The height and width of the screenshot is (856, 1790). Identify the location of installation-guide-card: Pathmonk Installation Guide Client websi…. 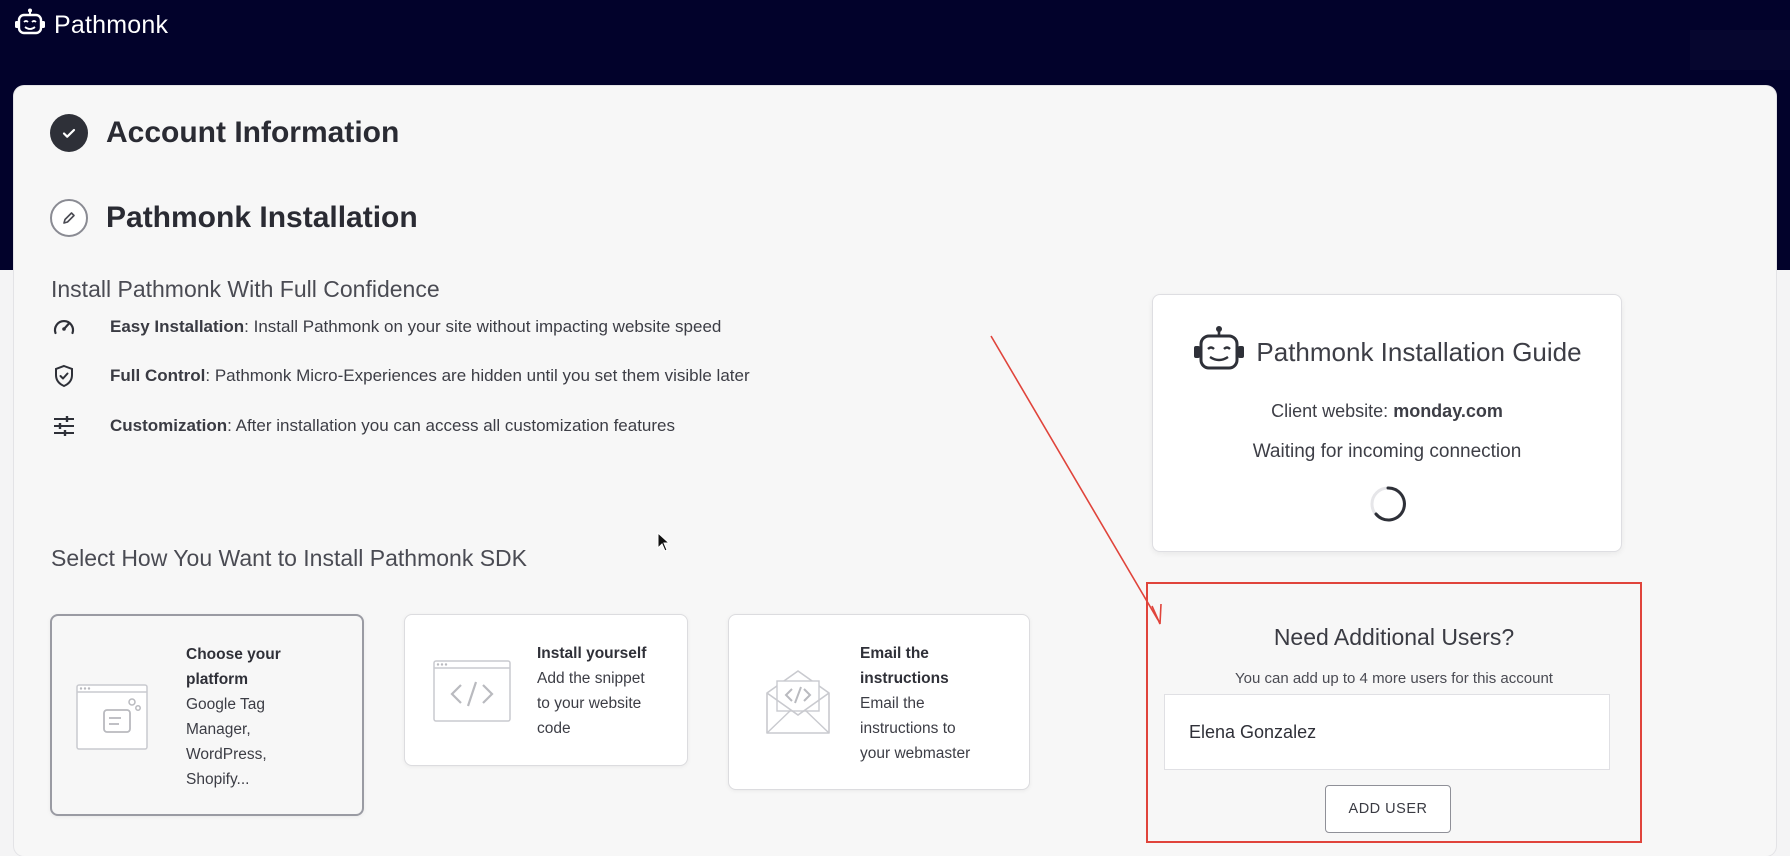
(1387, 423).